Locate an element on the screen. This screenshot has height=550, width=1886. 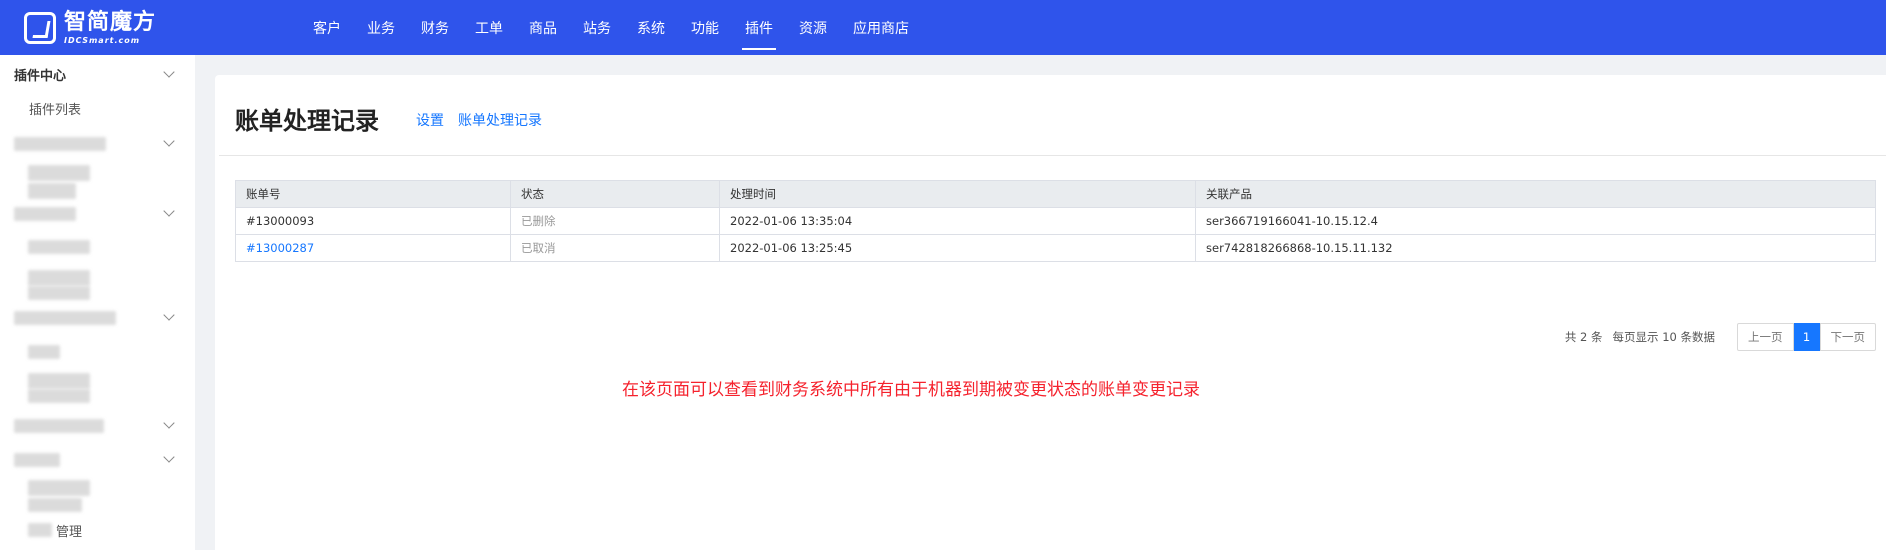
nav-site: 站务 is located at coordinates (597, 27).